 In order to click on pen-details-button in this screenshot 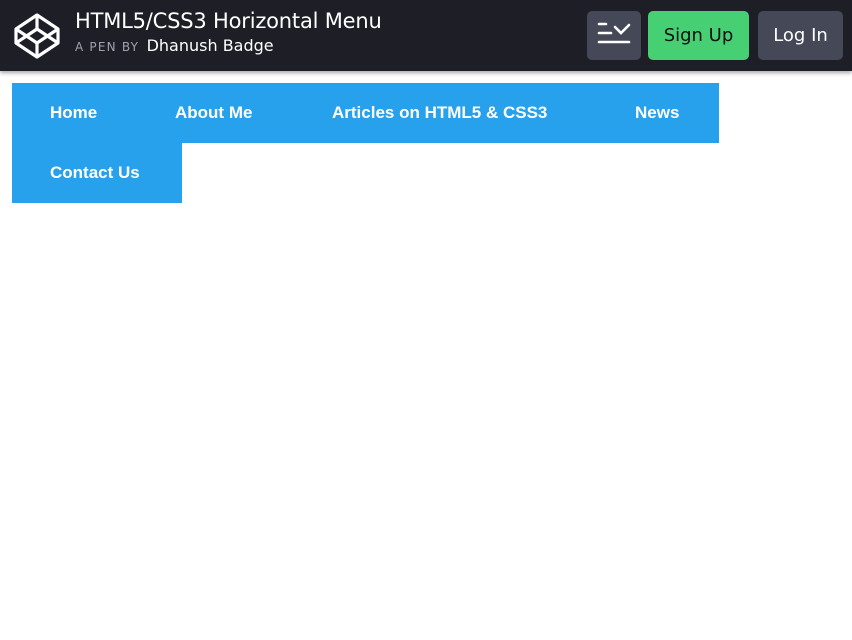, I will do `click(614, 35)`.